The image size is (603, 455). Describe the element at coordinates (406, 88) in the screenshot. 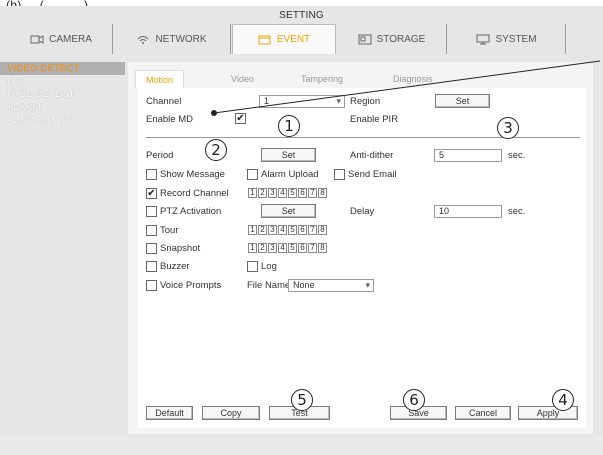

I see `annotation-pointer-line` at that location.